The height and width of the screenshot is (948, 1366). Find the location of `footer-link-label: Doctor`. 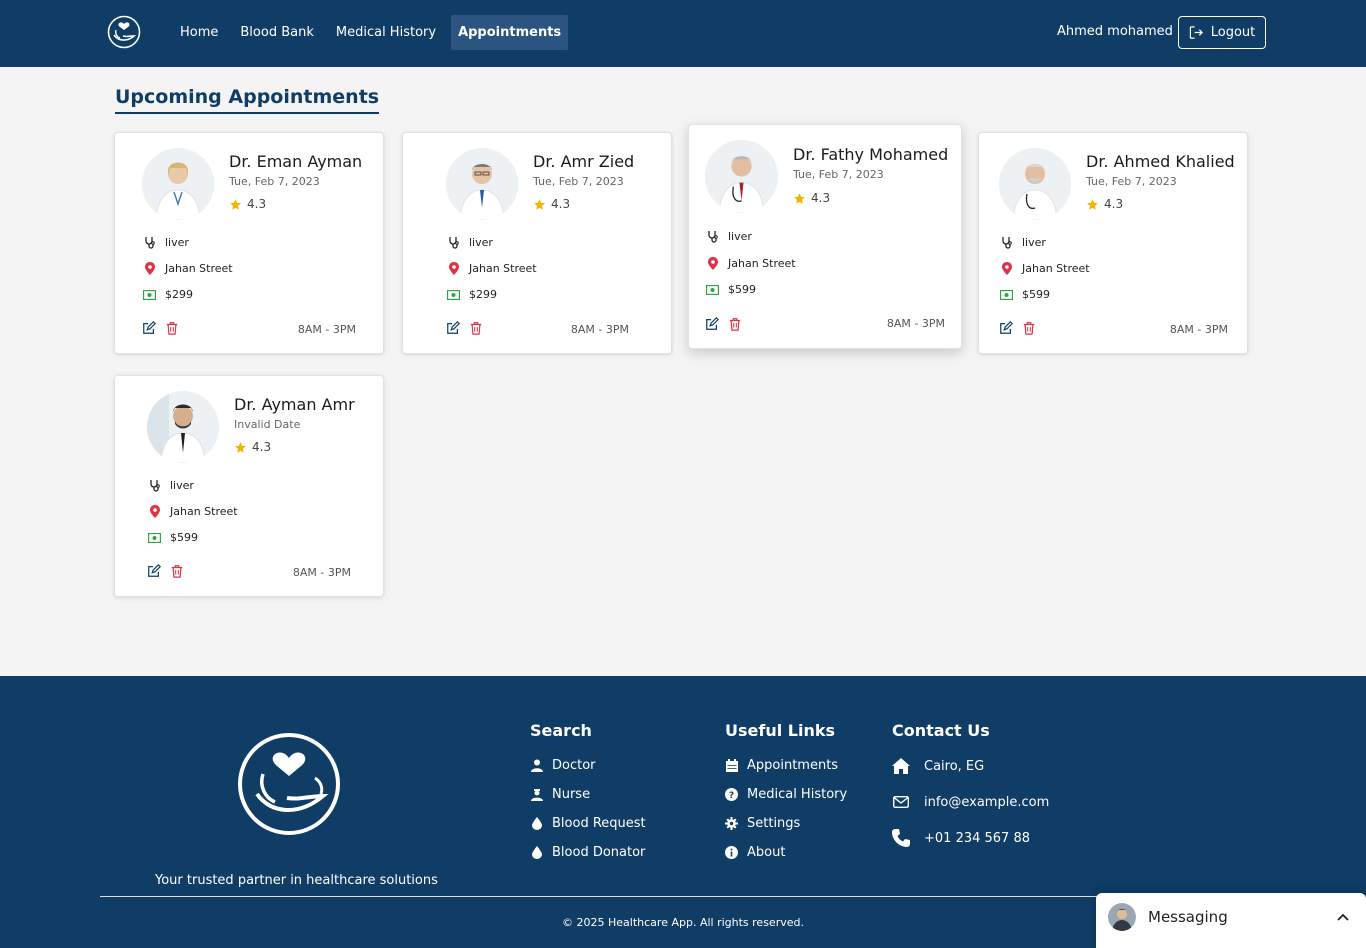

footer-link-label: Doctor is located at coordinates (574, 765).